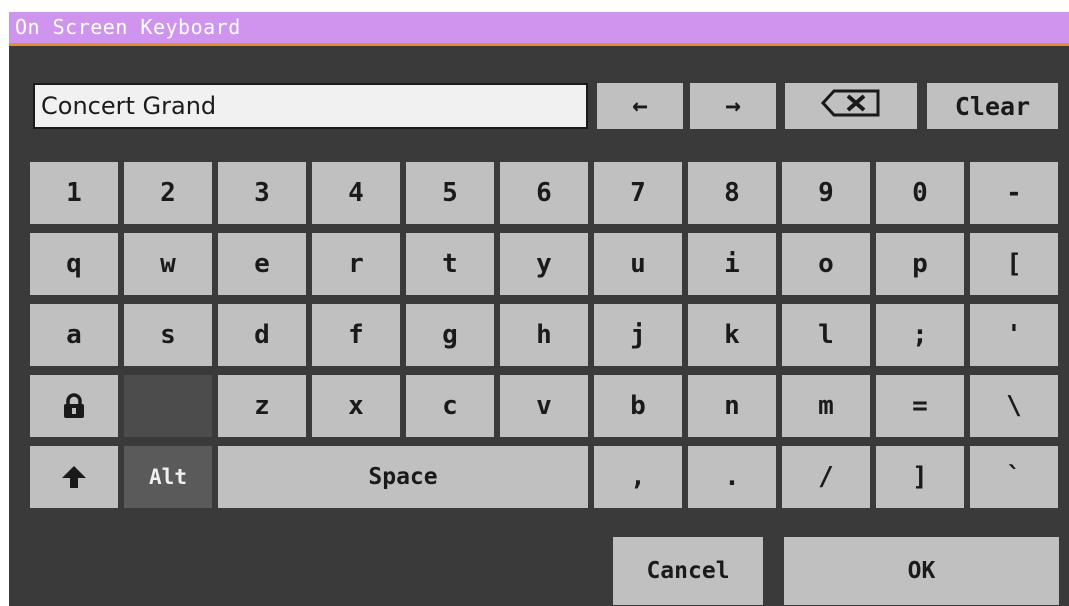  What do you see at coordinates (544, 193) in the screenshot?
I see `key: 6` at bounding box center [544, 193].